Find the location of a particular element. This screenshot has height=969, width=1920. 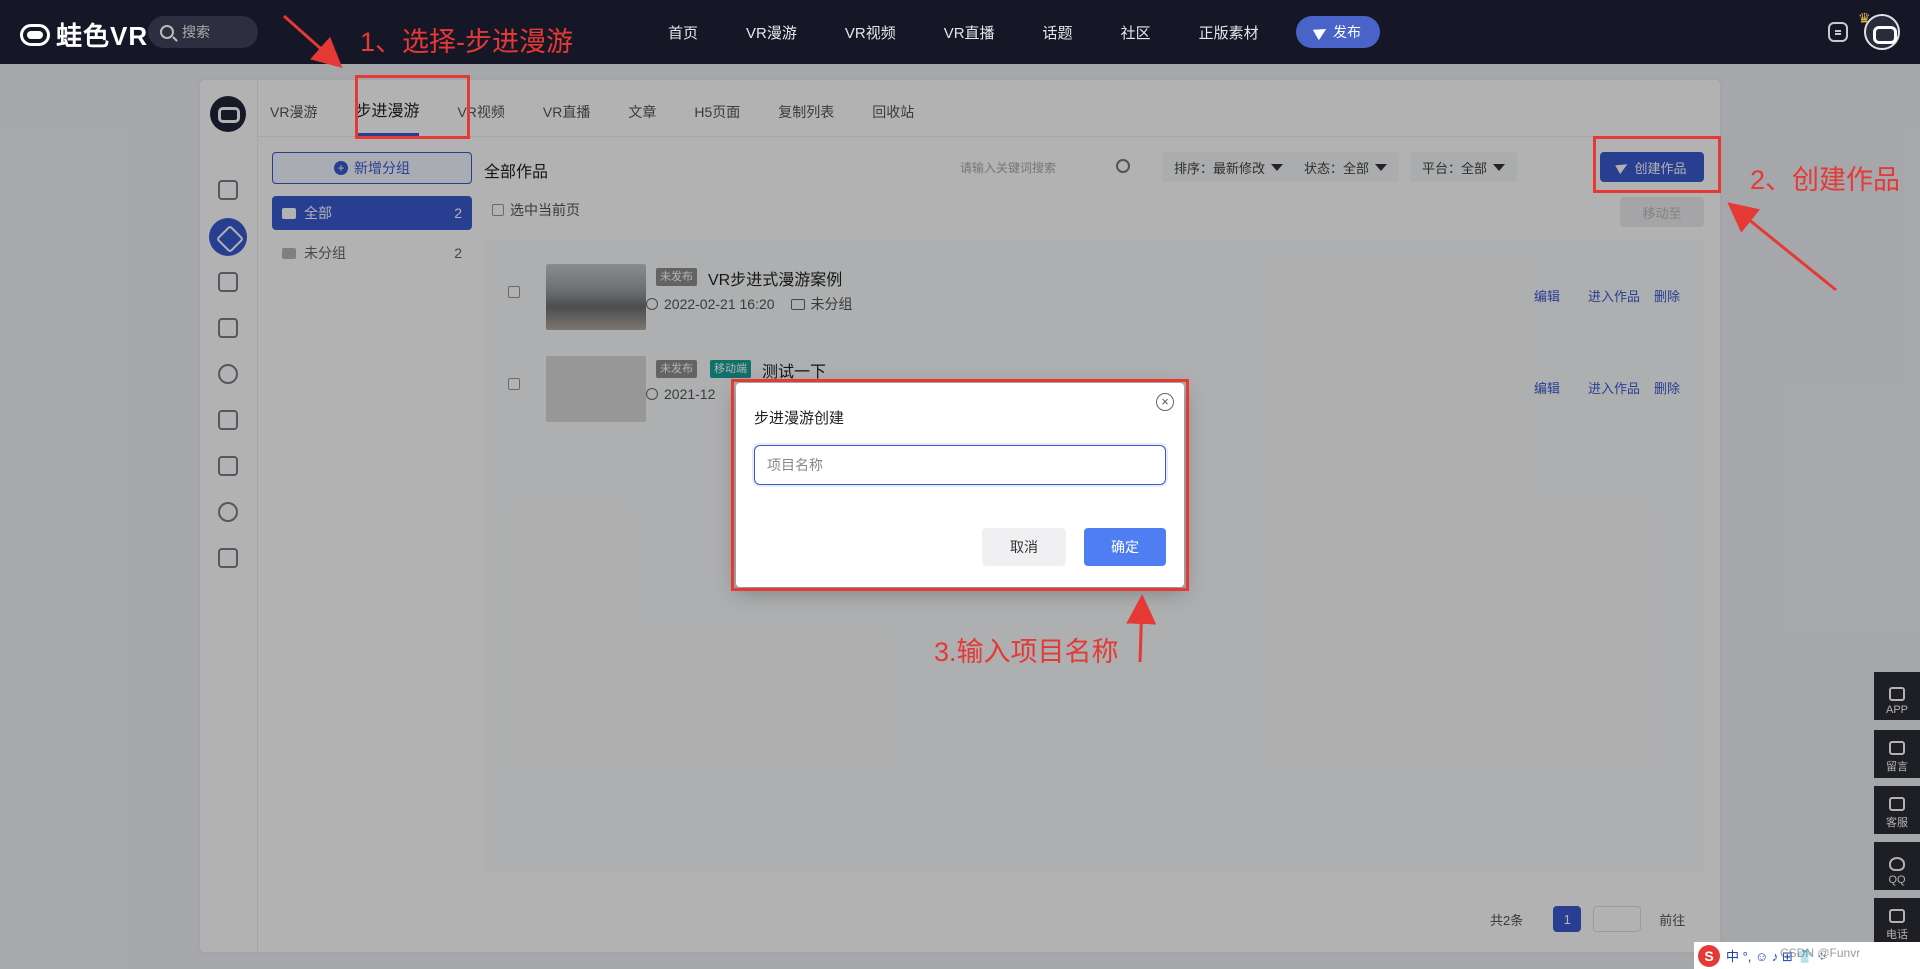

main-nav: 首页 VR漫游 VR视频 VR直播 话题 社区 正版素材 is located at coordinates (987, 32).